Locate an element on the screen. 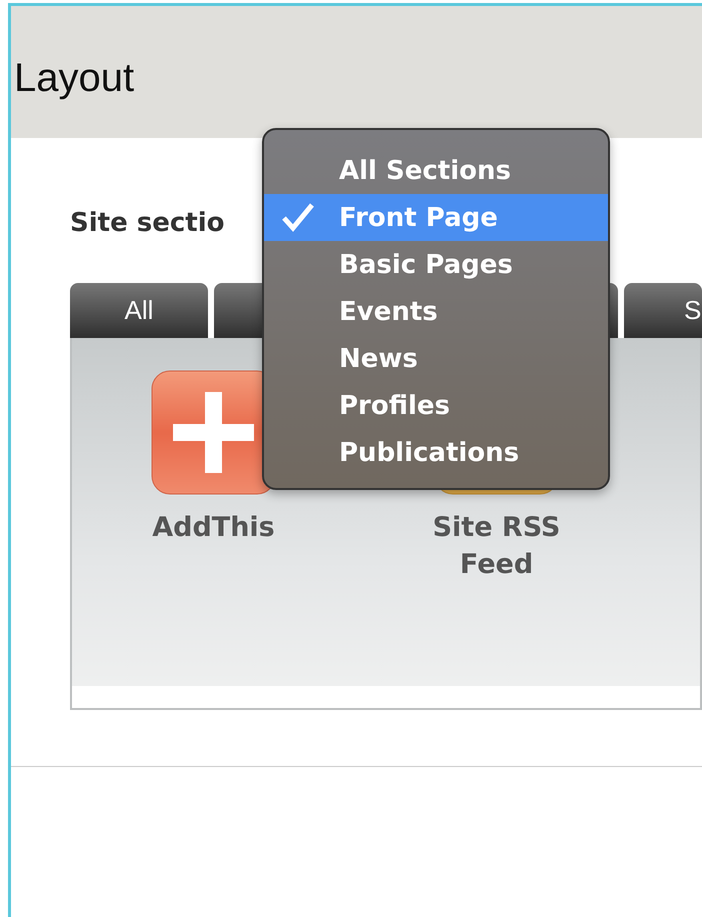 Image resolution: width=702 pixels, height=917 pixels. widget-label: Site RSS Feed is located at coordinates (497, 546).